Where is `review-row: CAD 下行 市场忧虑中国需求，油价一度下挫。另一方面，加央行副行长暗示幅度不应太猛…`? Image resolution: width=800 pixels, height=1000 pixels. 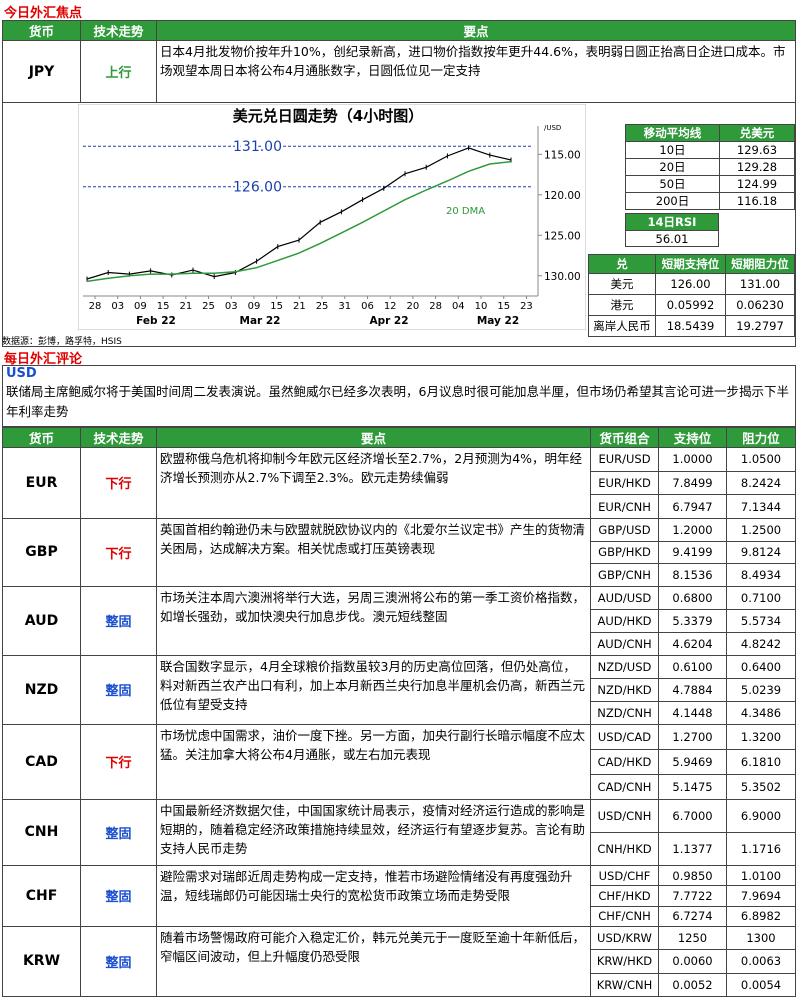
review-row: CAD 下行 市场忧虑中国需求，油价一度下挫。另一方面，加央行副行长暗示幅度不应太猛… is located at coordinates (399, 761).